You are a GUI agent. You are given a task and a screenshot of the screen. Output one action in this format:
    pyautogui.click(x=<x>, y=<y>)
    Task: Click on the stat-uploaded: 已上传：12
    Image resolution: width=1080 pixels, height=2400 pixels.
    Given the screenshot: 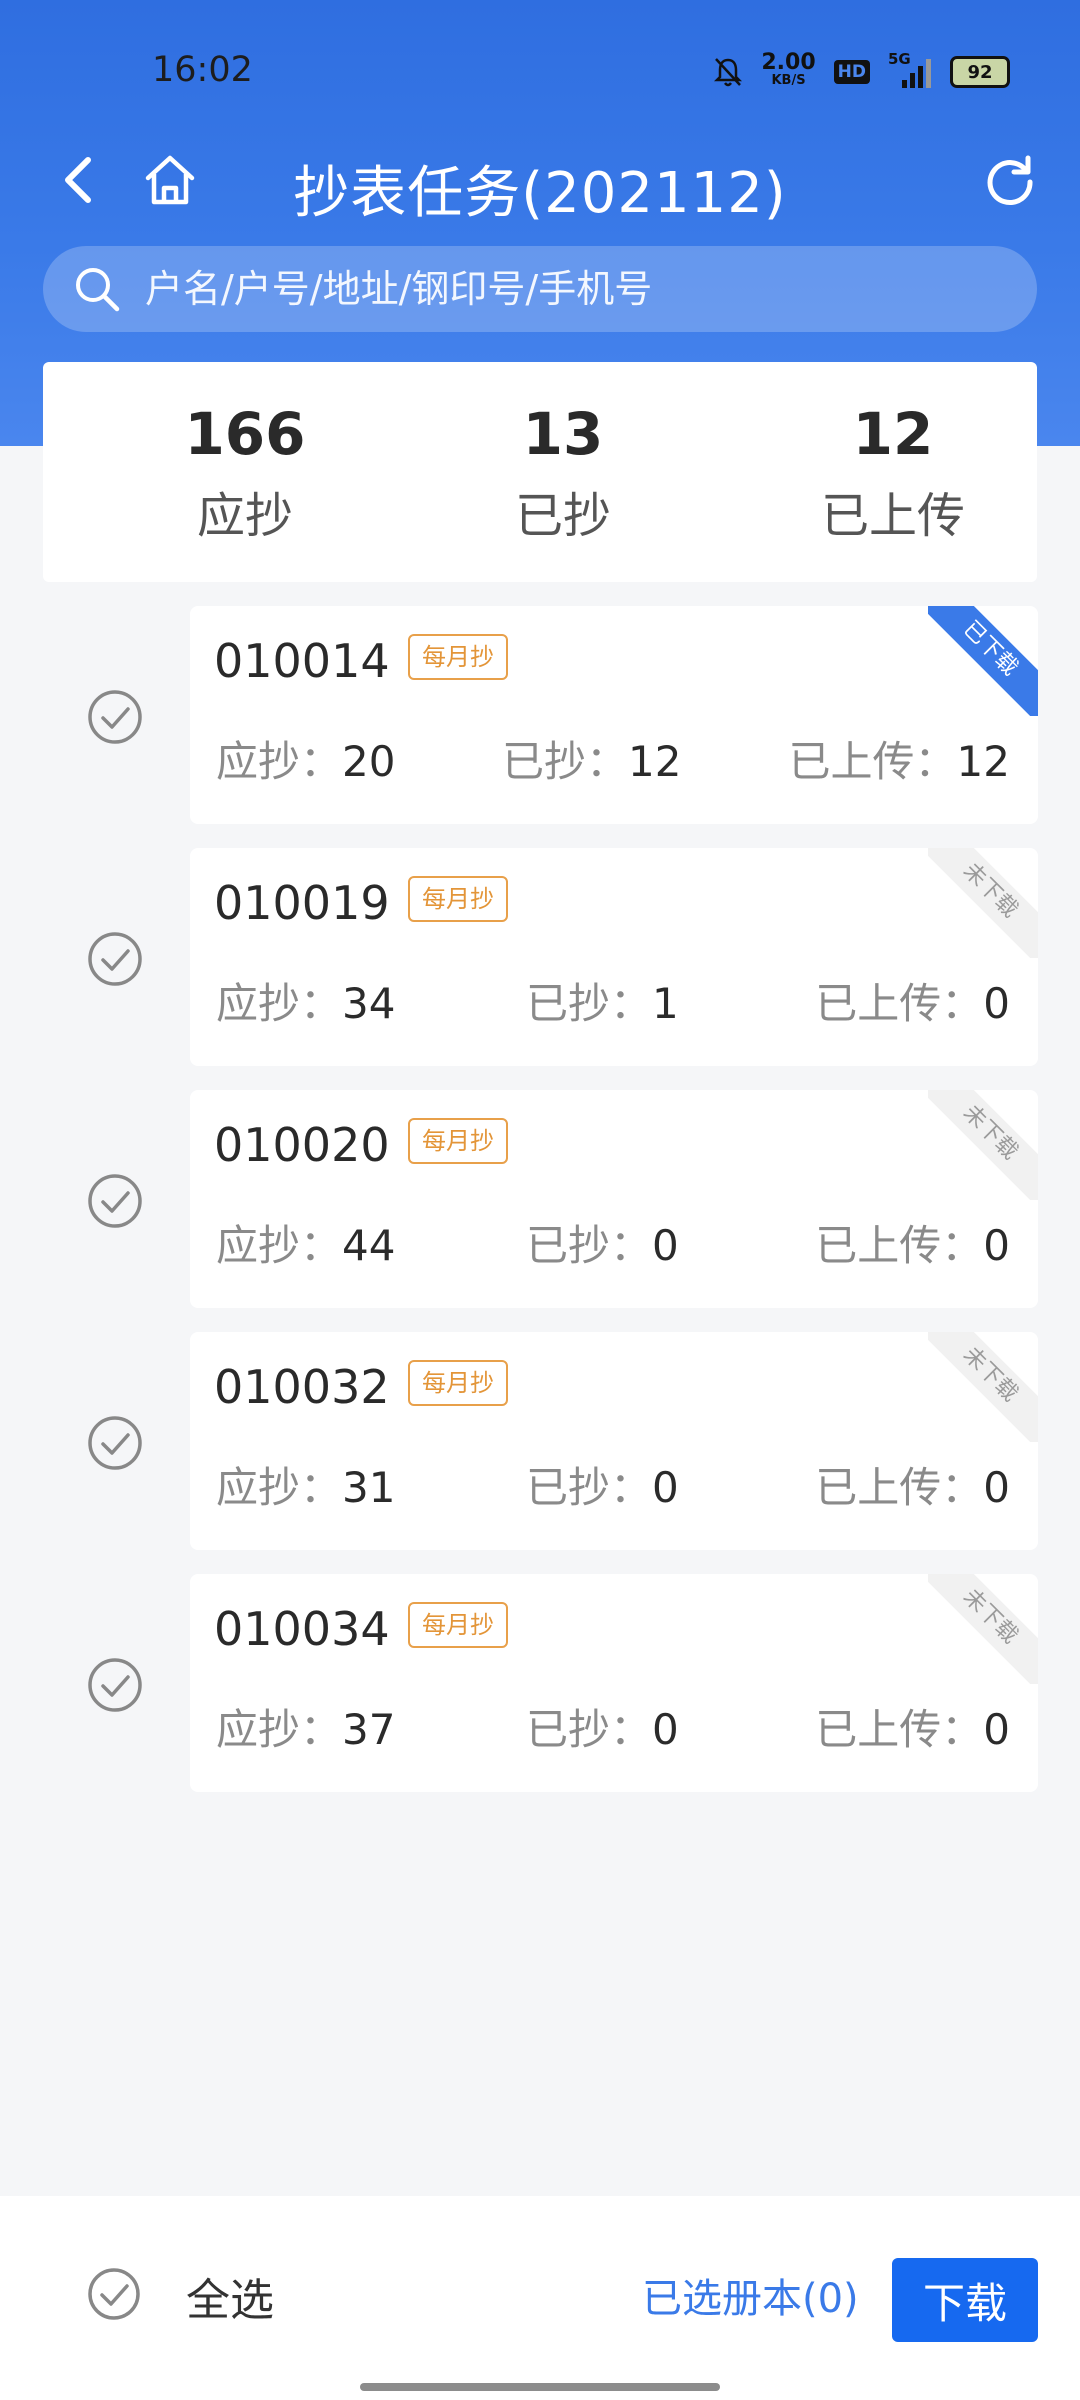 What is the action you would take?
    pyautogui.click(x=899, y=758)
    